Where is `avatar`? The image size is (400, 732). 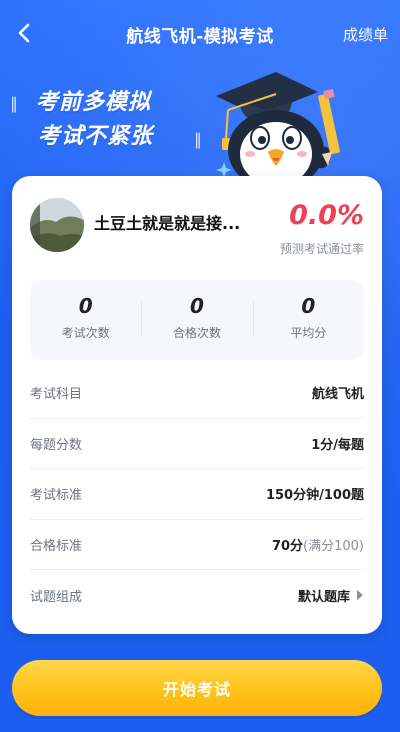 avatar is located at coordinates (57, 225).